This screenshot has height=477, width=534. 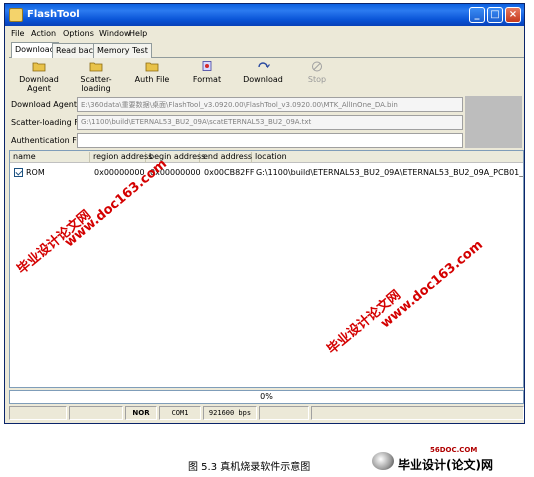 I want to click on authentication-field-label: Authentication File, so click(x=48, y=140).